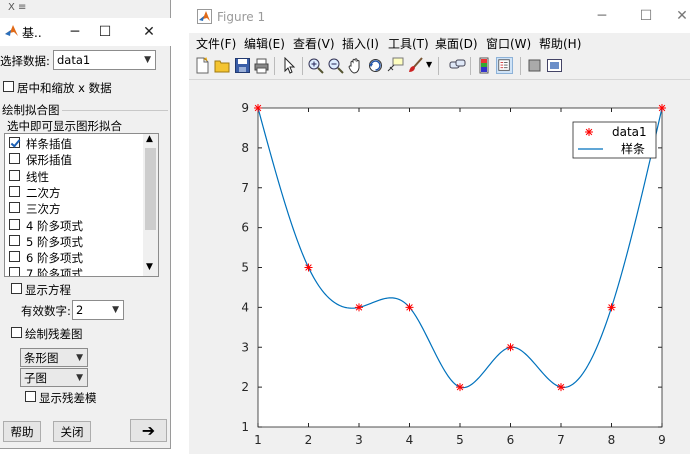  Describe the element at coordinates (54, 272) in the screenshot. I see `fit-type-label: 7 阶多项式` at that location.